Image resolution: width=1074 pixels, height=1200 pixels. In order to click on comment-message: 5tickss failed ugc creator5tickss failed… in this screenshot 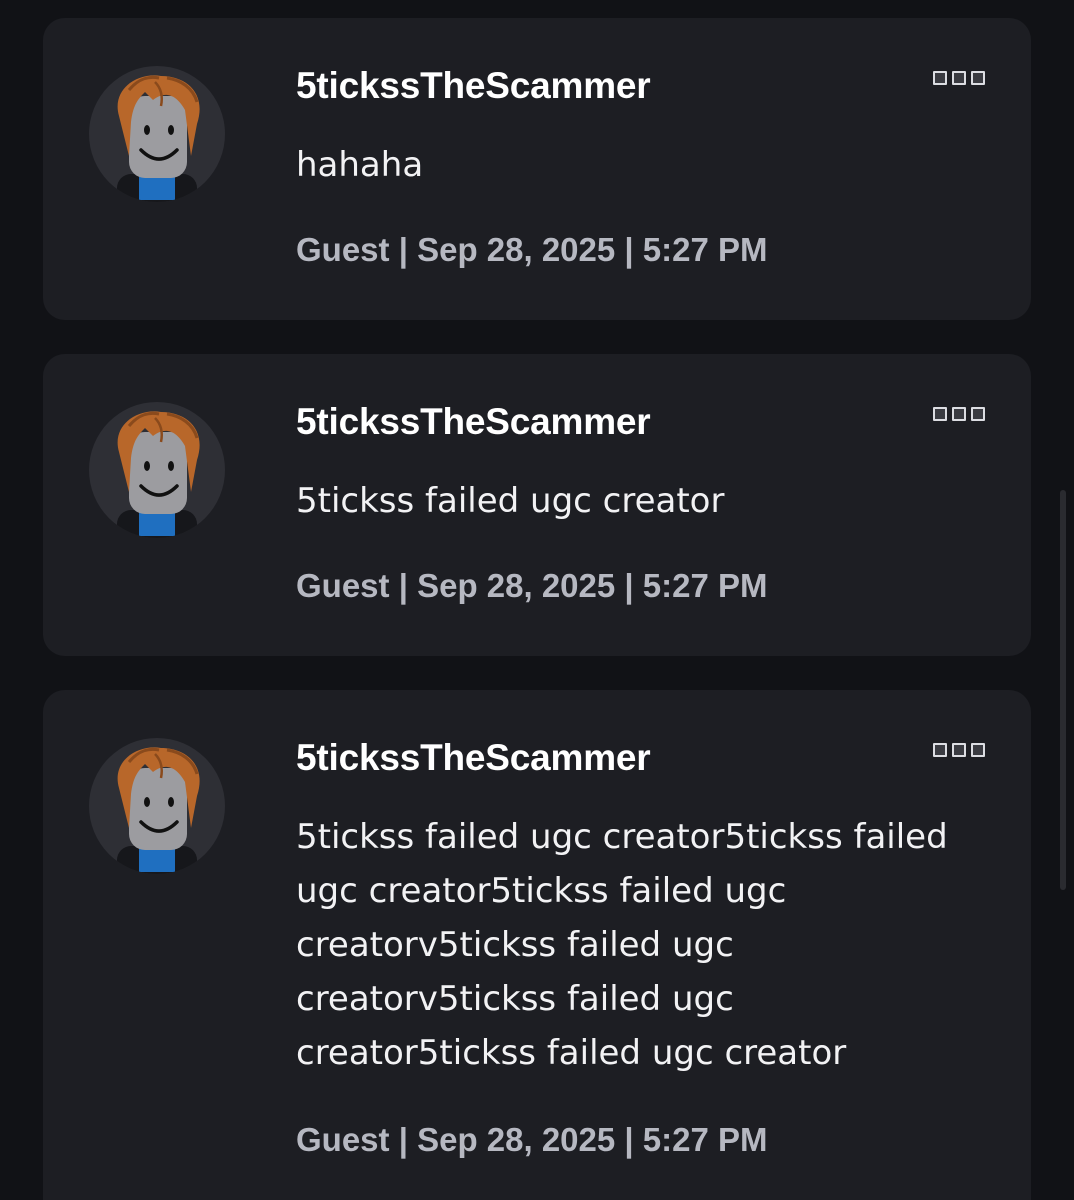, I will do `click(622, 945)`.